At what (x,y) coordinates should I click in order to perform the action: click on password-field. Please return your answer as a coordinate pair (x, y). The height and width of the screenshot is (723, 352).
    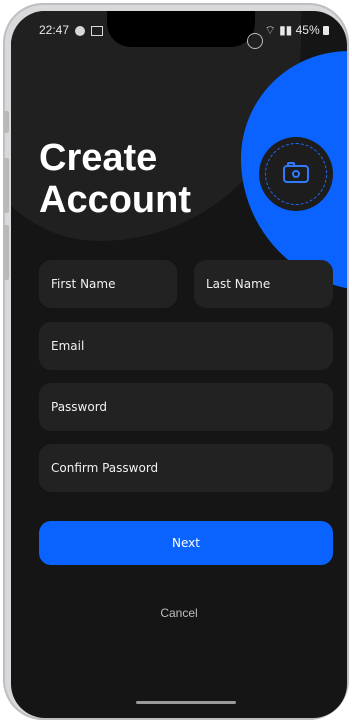
    Looking at the image, I should click on (186, 407).